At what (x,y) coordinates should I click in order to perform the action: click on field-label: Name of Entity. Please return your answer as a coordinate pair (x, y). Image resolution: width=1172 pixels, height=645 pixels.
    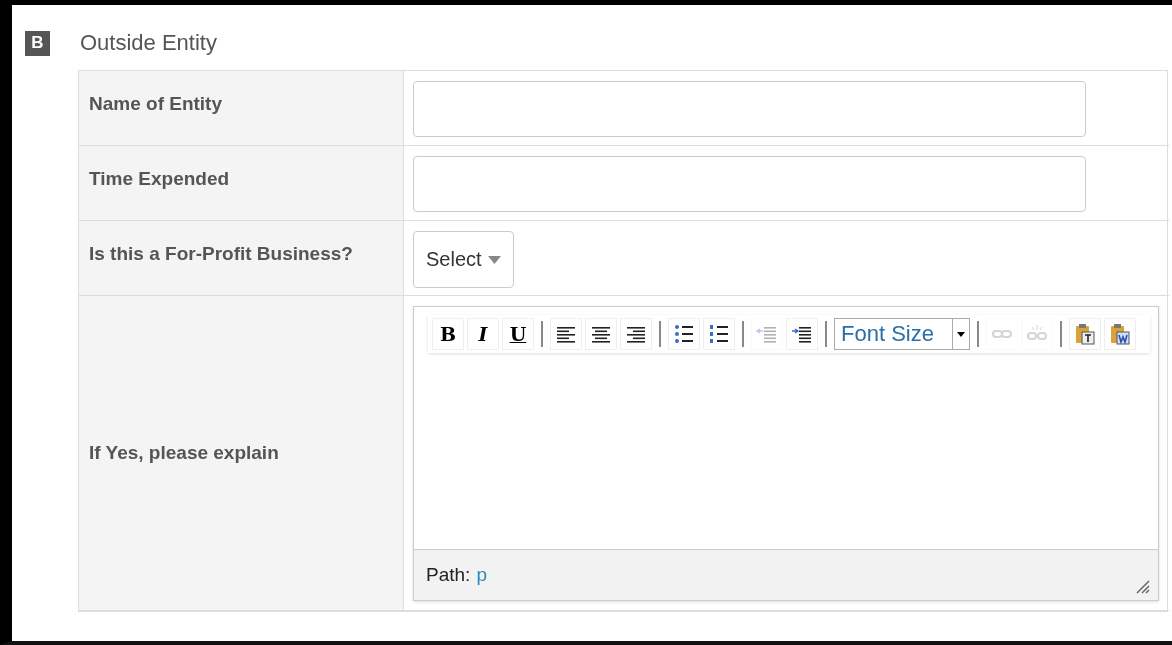
    Looking at the image, I should click on (241, 108).